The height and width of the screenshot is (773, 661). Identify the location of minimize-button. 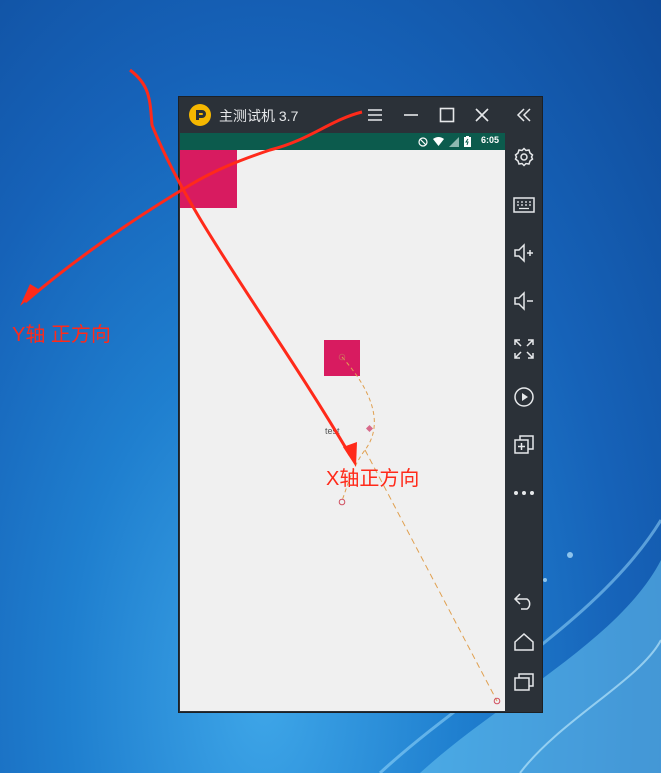
(411, 115).